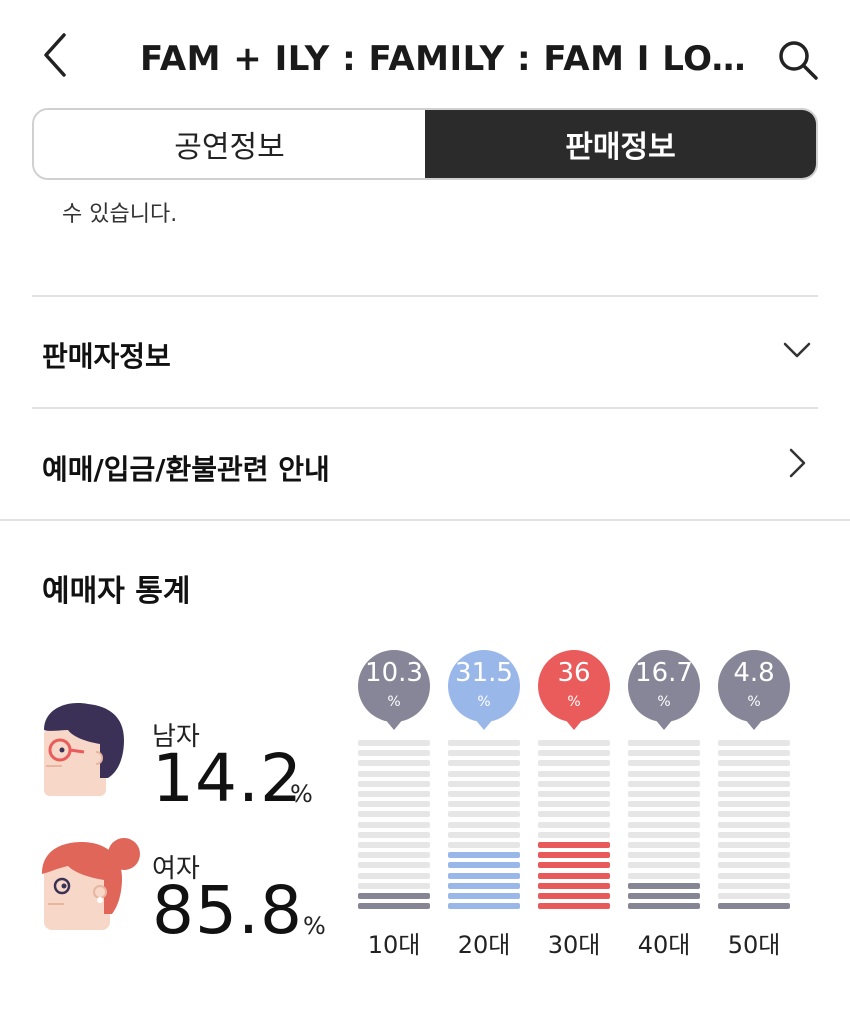 The image size is (850, 1034). I want to click on age-value-label: 36, so click(574, 673).